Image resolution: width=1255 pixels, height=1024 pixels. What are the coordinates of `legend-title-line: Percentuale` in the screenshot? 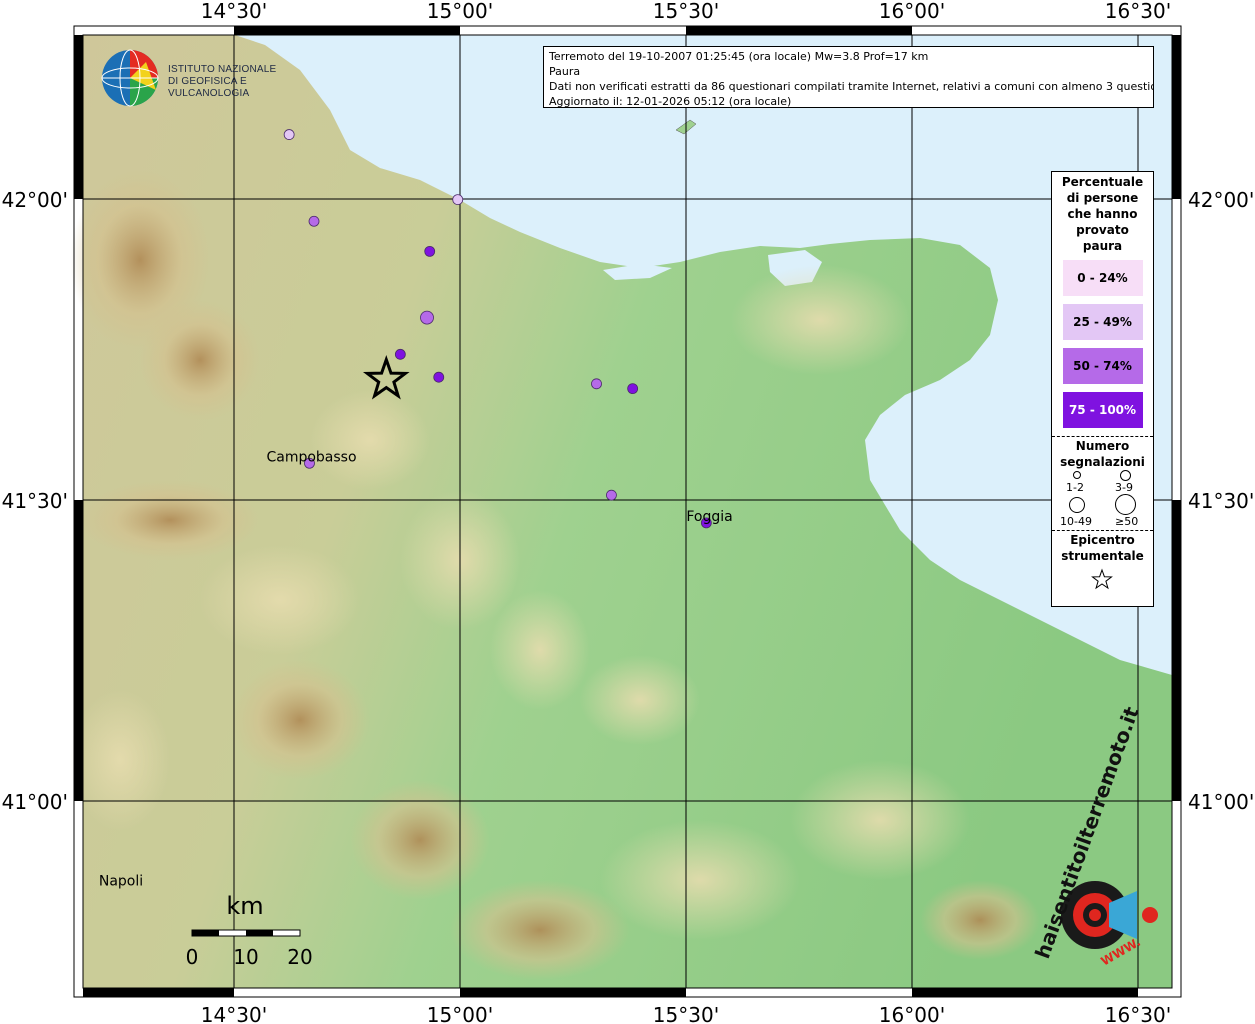 It's located at (1102, 182).